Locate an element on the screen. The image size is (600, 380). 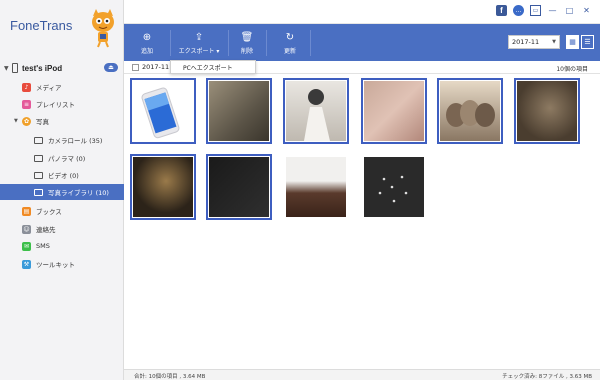
list-view-icon: ☰ is located at coordinates (587, 42).